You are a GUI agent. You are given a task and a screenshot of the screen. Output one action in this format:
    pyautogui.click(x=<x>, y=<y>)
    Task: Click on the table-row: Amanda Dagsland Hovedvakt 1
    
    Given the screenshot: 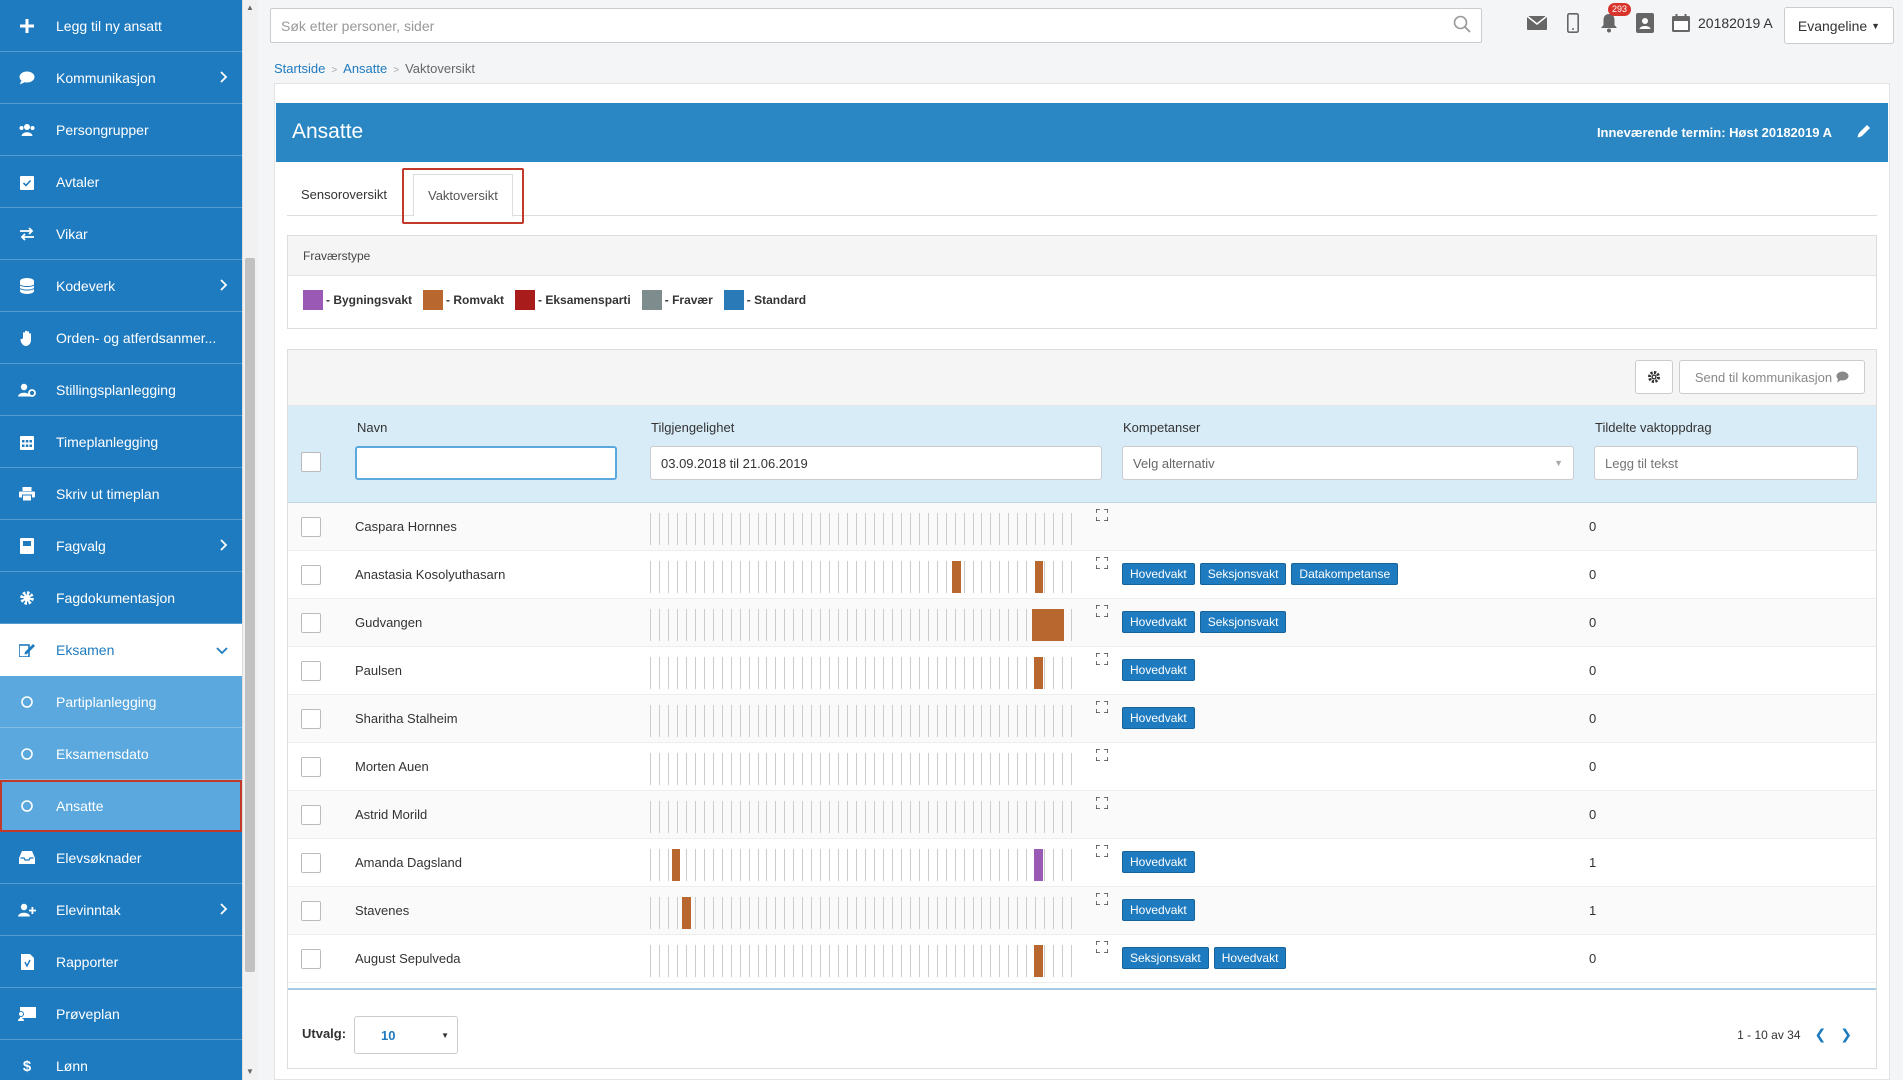 What is the action you would take?
    pyautogui.click(x=1082, y=863)
    